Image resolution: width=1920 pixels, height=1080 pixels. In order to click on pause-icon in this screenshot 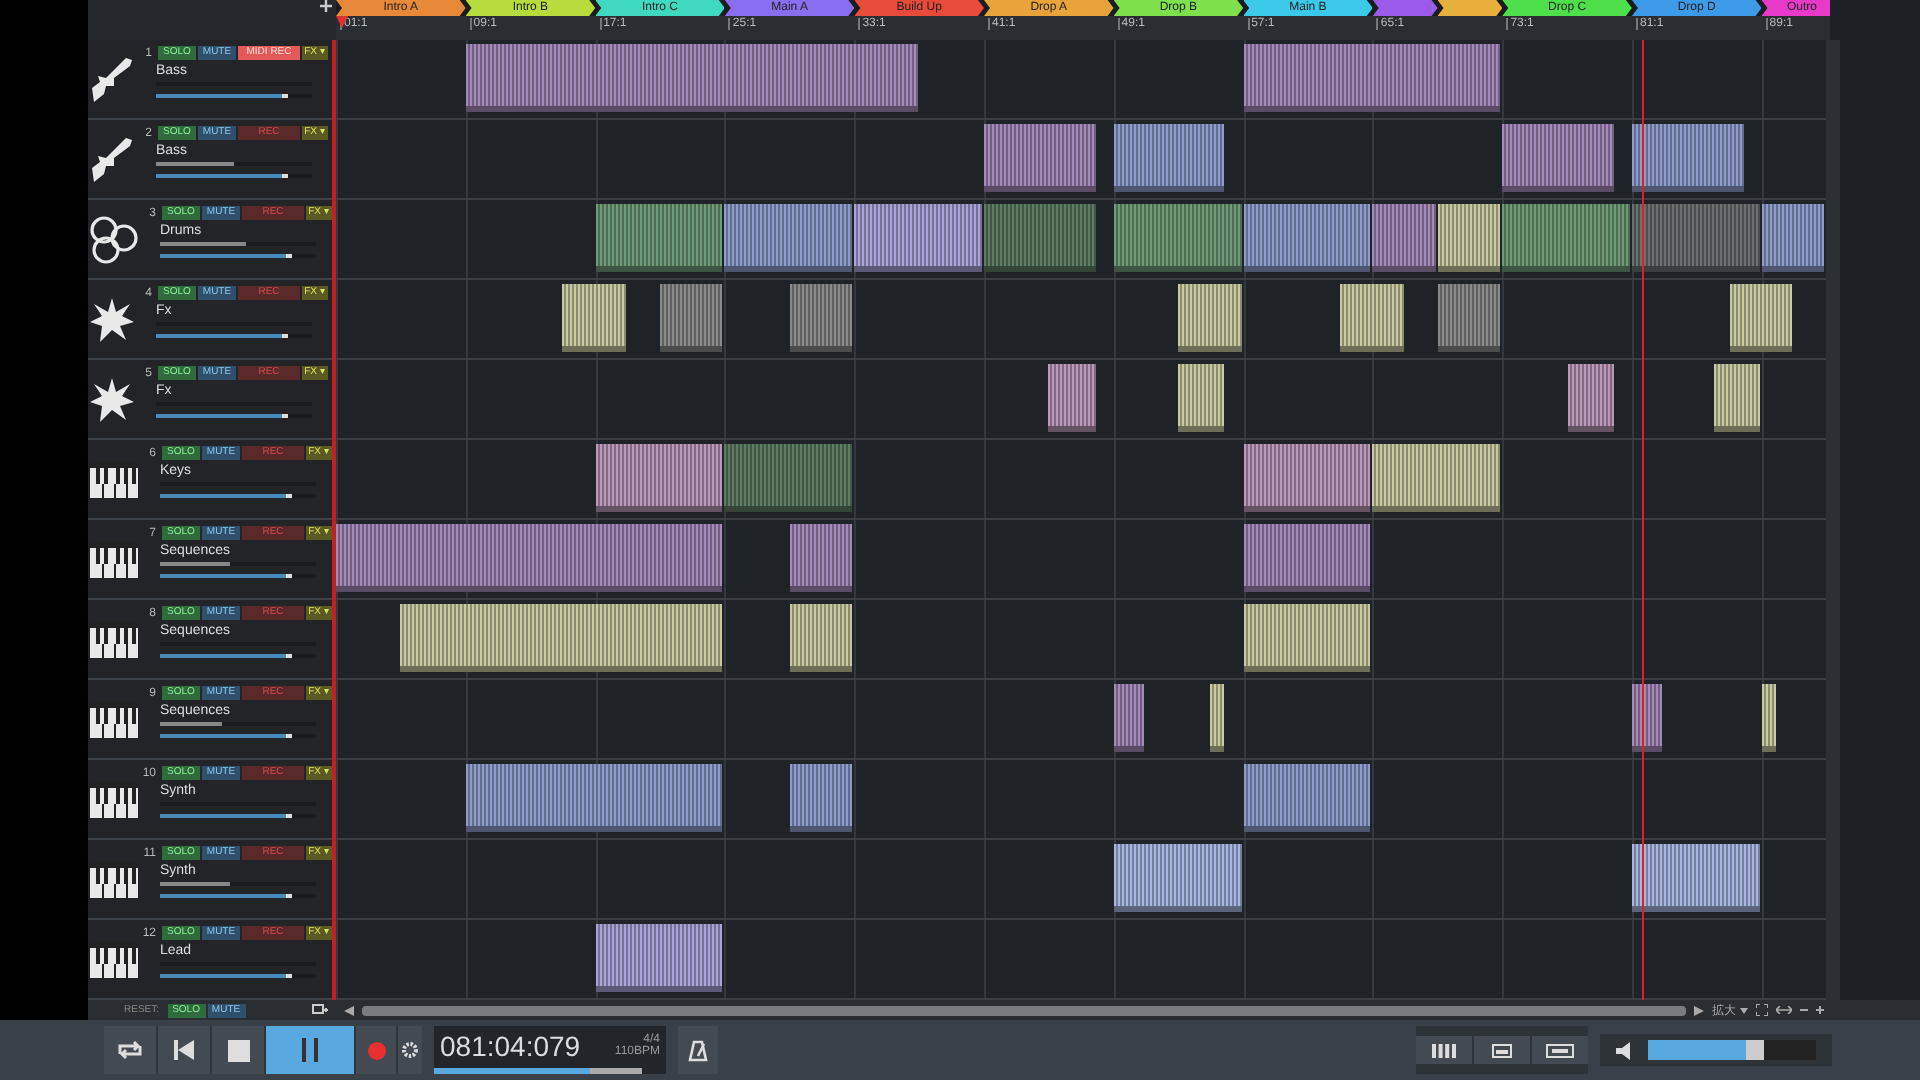, I will do `click(310, 1050)`.